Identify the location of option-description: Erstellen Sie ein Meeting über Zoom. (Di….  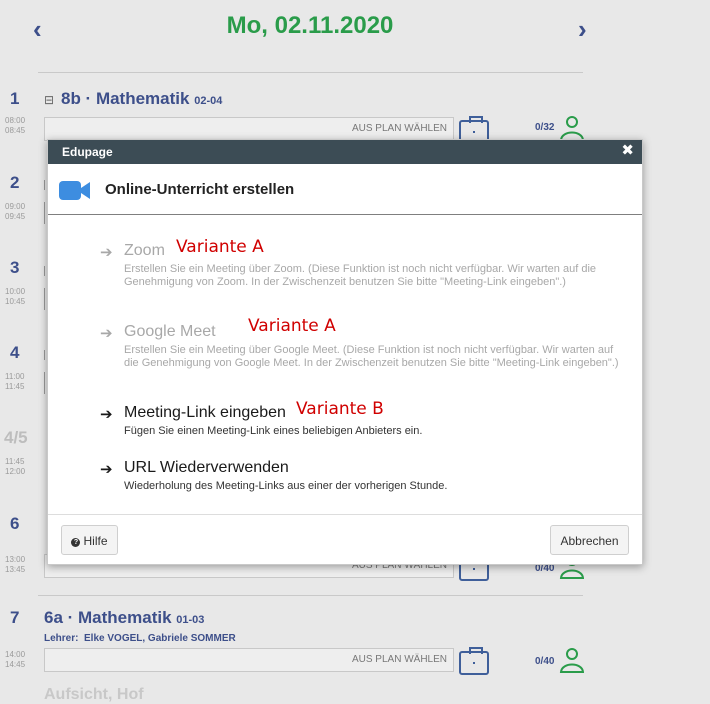
(360, 275).